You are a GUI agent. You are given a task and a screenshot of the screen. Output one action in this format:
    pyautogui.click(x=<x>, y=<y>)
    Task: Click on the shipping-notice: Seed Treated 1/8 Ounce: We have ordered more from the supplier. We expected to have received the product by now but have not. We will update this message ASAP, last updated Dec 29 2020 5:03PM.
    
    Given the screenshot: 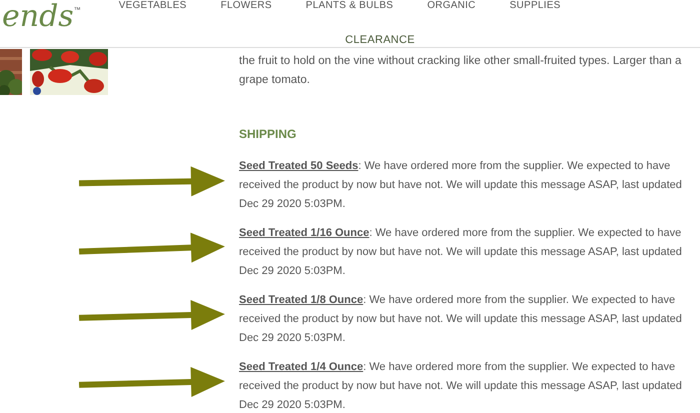 What is the action you would take?
    pyautogui.click(x=461, y=319)
    